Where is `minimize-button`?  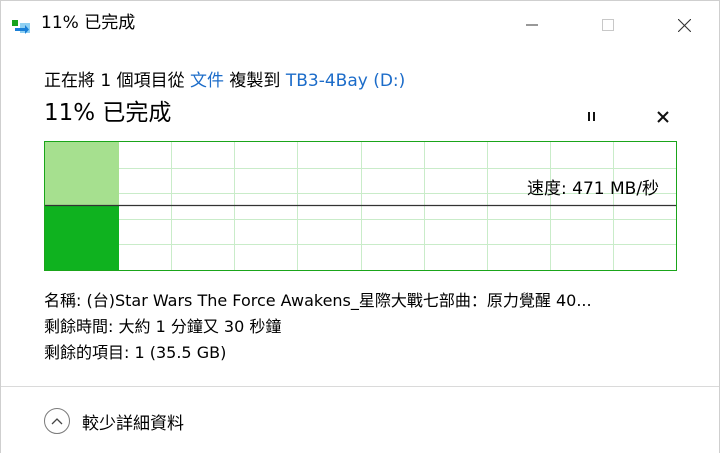
minimize-button is located at coordinates (532, 25).